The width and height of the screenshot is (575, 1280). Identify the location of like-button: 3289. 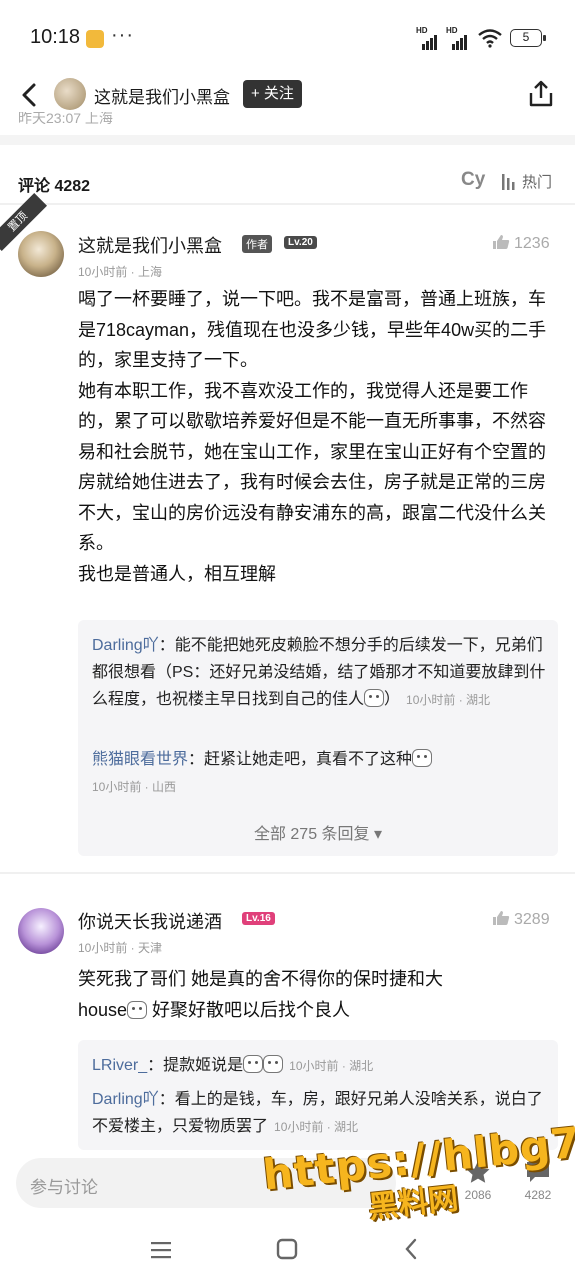
(521, 919).